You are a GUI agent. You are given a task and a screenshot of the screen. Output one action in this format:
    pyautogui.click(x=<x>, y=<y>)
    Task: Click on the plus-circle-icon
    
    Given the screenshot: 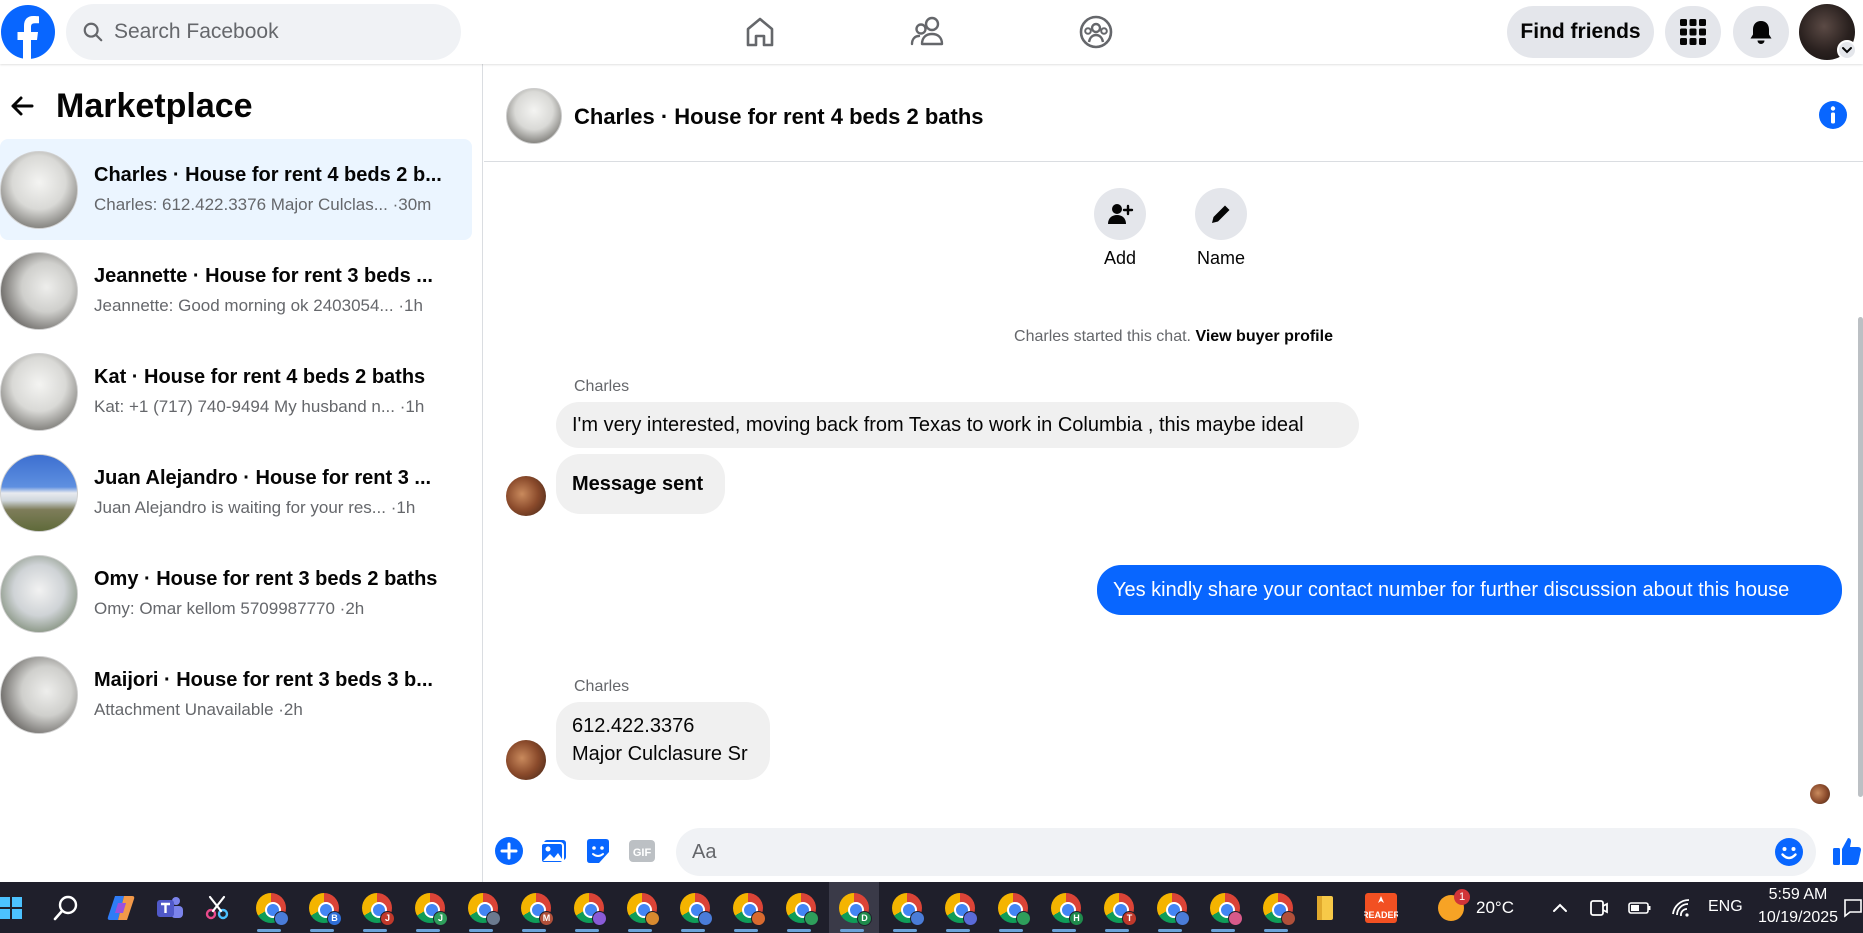 What is the action you would take?
    pyautogui.click(x=509, y=851)
    